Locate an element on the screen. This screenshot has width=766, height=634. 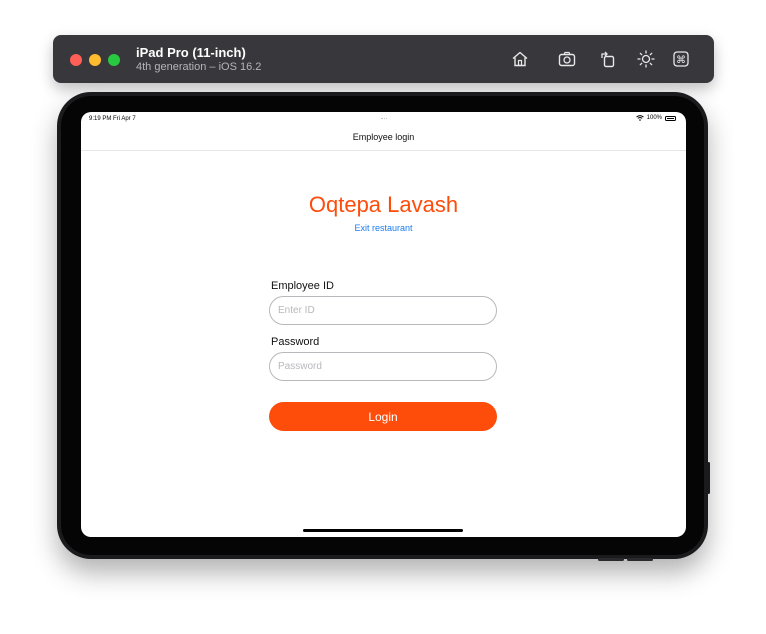
device-name: iPad Pro (11-inch) is located at coordinates (191, 52).